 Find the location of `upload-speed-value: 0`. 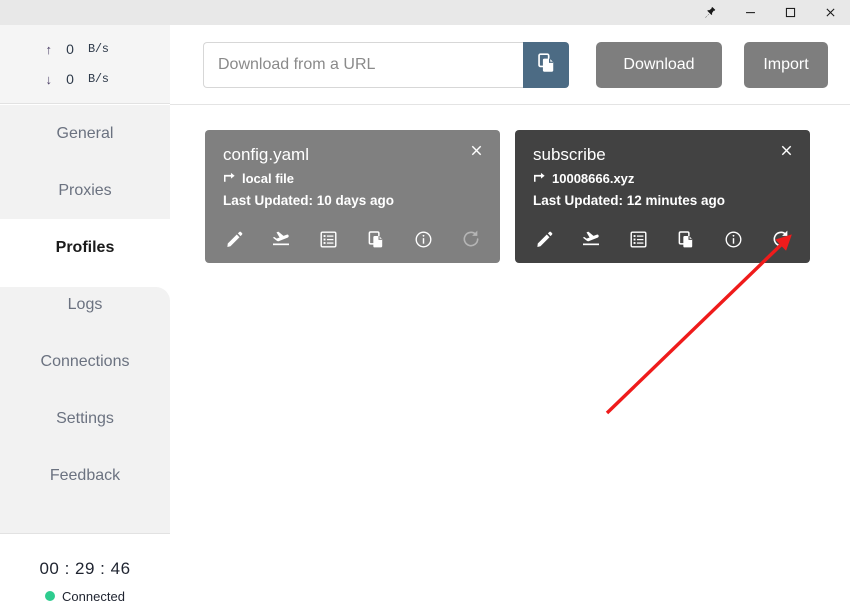

upload-speed-value: 0 is located at coordinates (70, 49).